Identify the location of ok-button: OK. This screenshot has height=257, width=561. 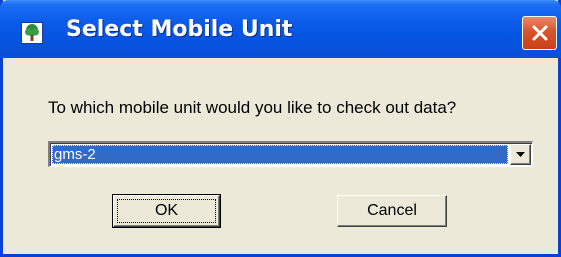
(166, 211).